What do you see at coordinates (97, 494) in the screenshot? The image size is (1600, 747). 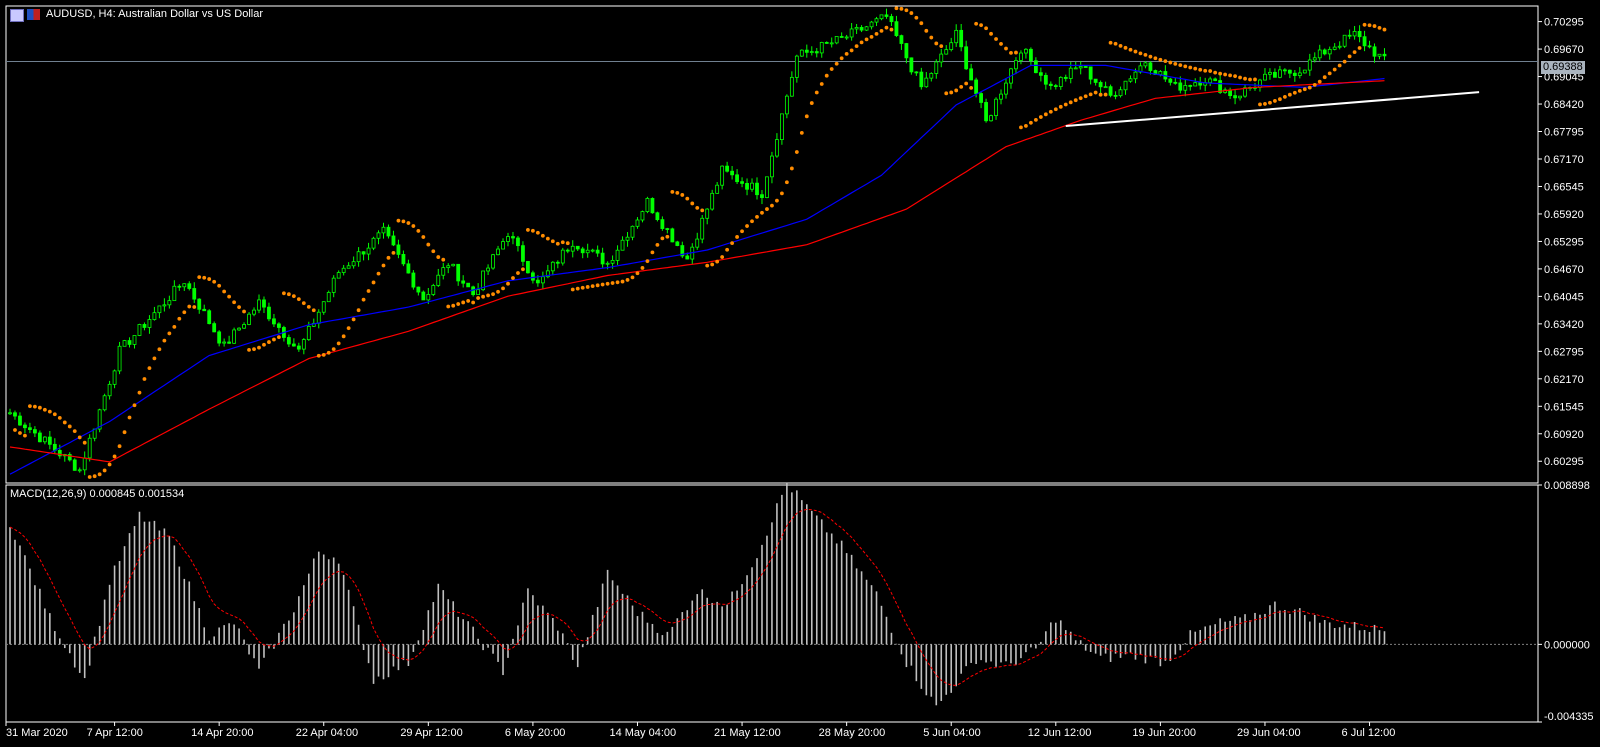 I see `macd-indicator-label: MACD(12,26,9) 0.000845 0.001534` at bounding box center [97, 494].